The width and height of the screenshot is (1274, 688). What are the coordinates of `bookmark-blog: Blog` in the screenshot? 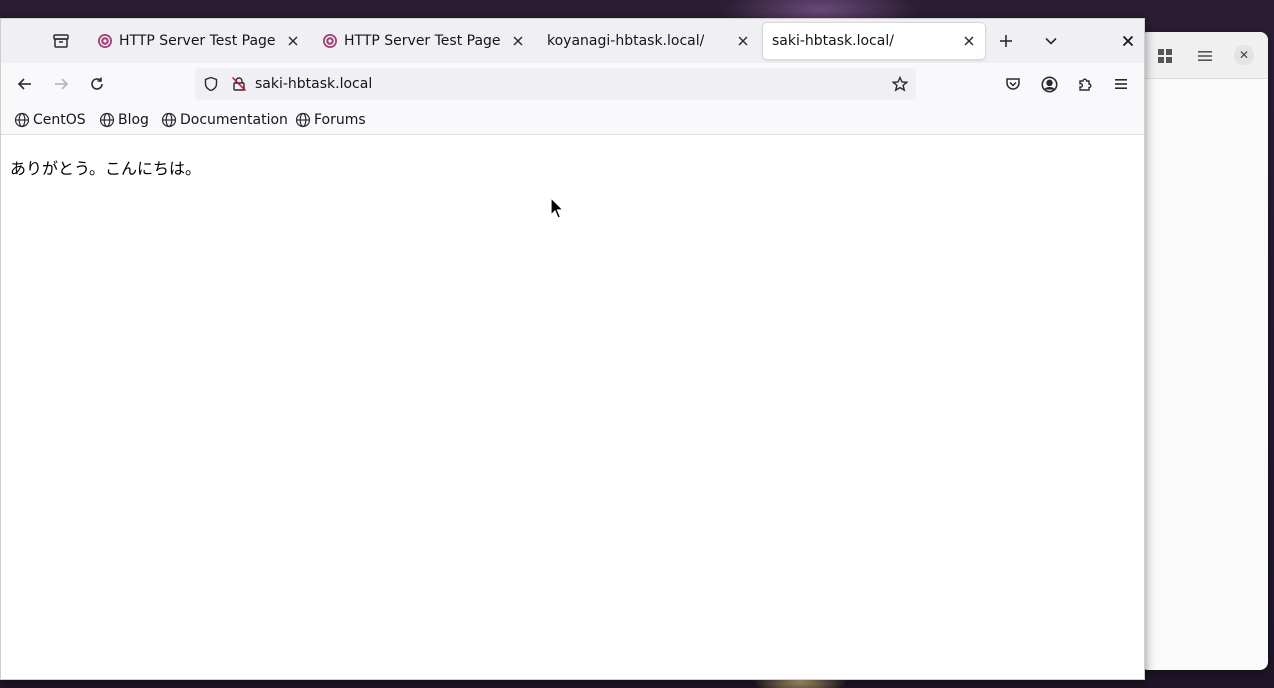 It's located at (124, 120).